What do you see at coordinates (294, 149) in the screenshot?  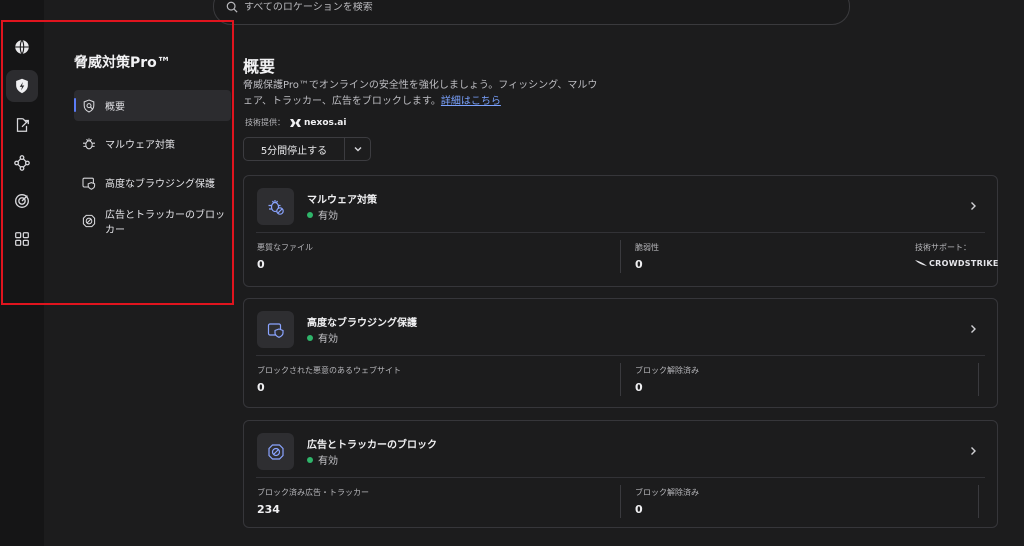 I see `pause-button: 5分間停止する` at bounding box center [294, 149].